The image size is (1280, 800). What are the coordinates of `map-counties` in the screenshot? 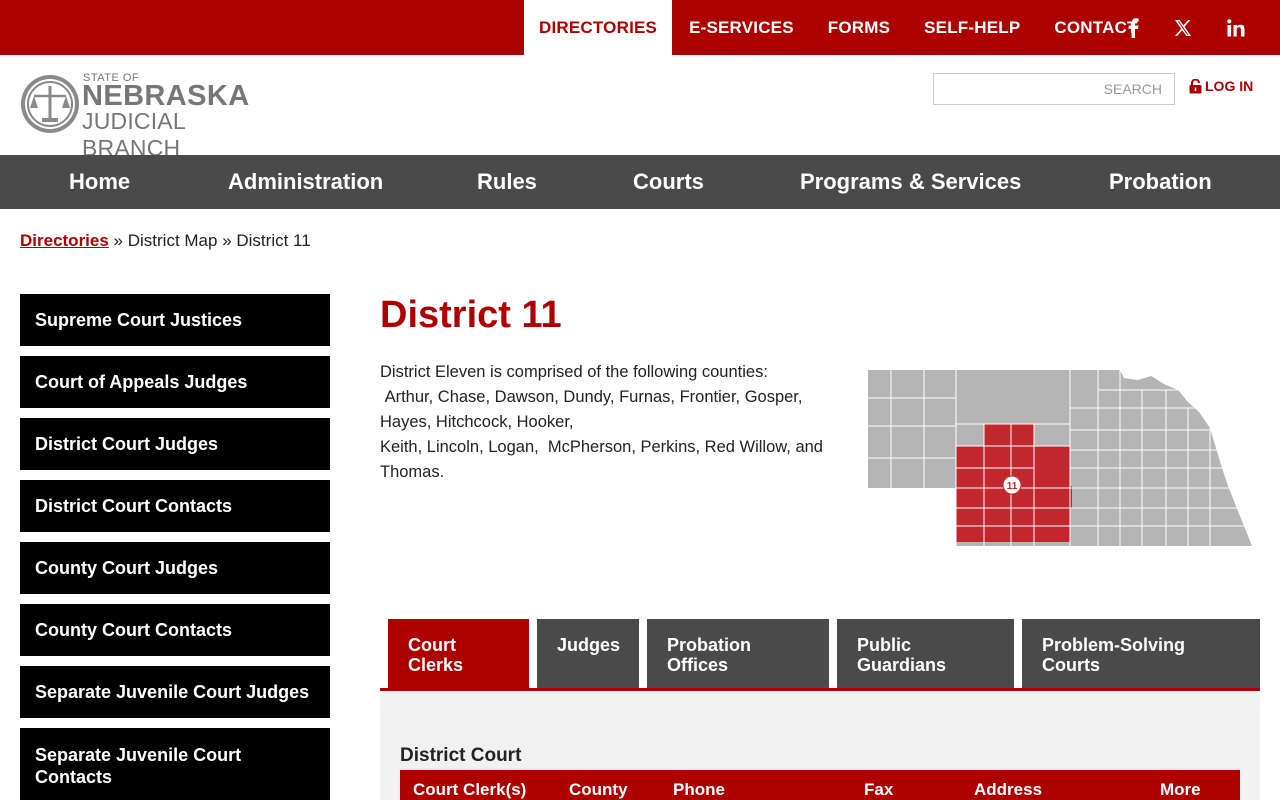 It's located at (1060, 458).